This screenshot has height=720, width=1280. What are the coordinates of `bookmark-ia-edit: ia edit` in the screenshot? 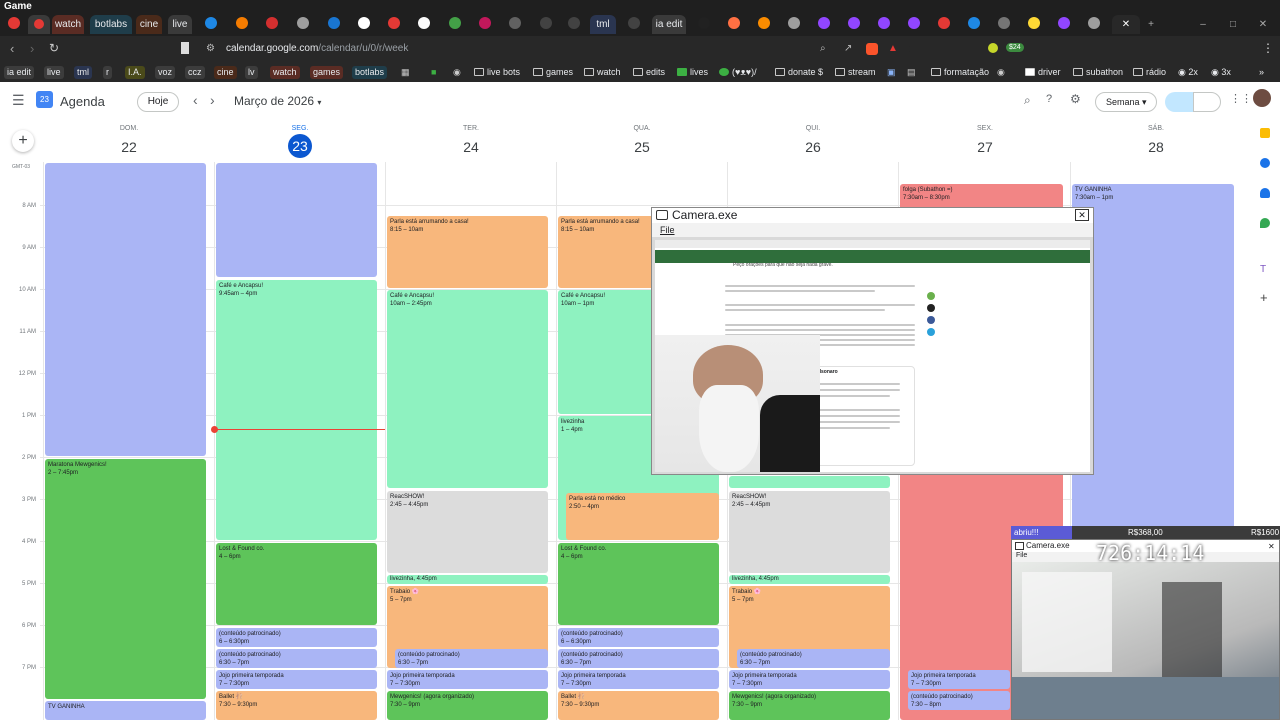 It's located at (19, 72).